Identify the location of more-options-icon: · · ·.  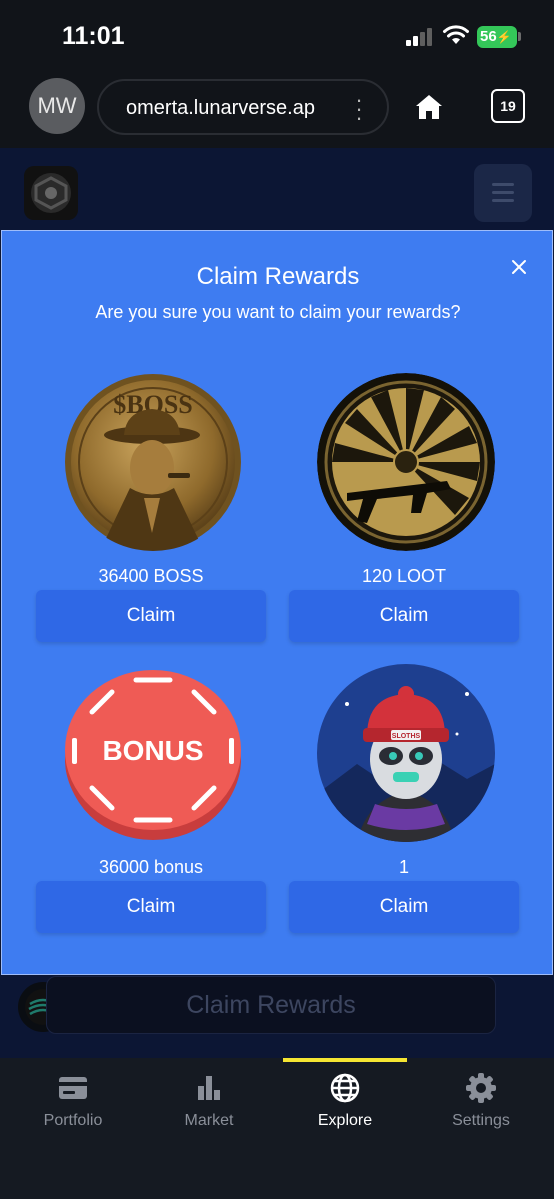
(359, 109).